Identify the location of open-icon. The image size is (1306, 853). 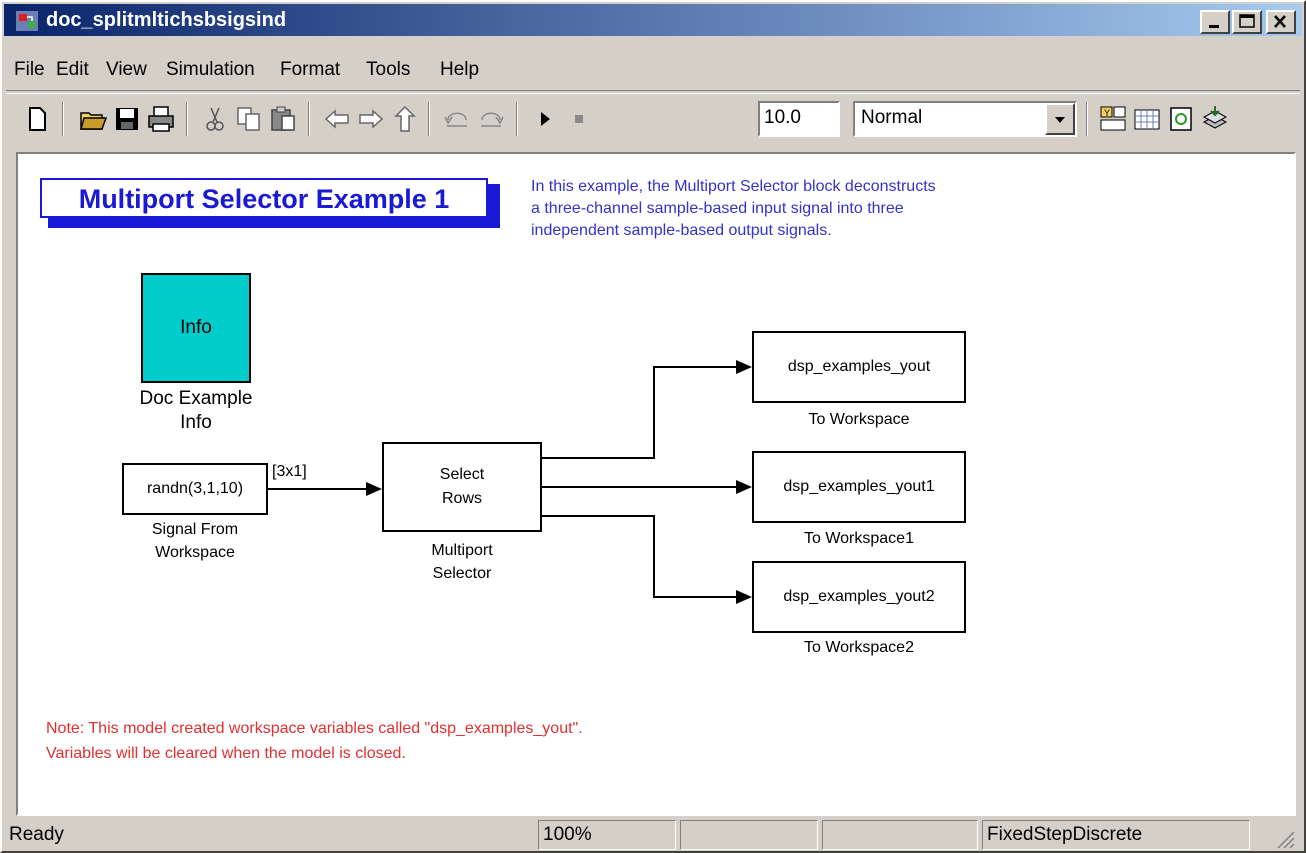
(93, 119).